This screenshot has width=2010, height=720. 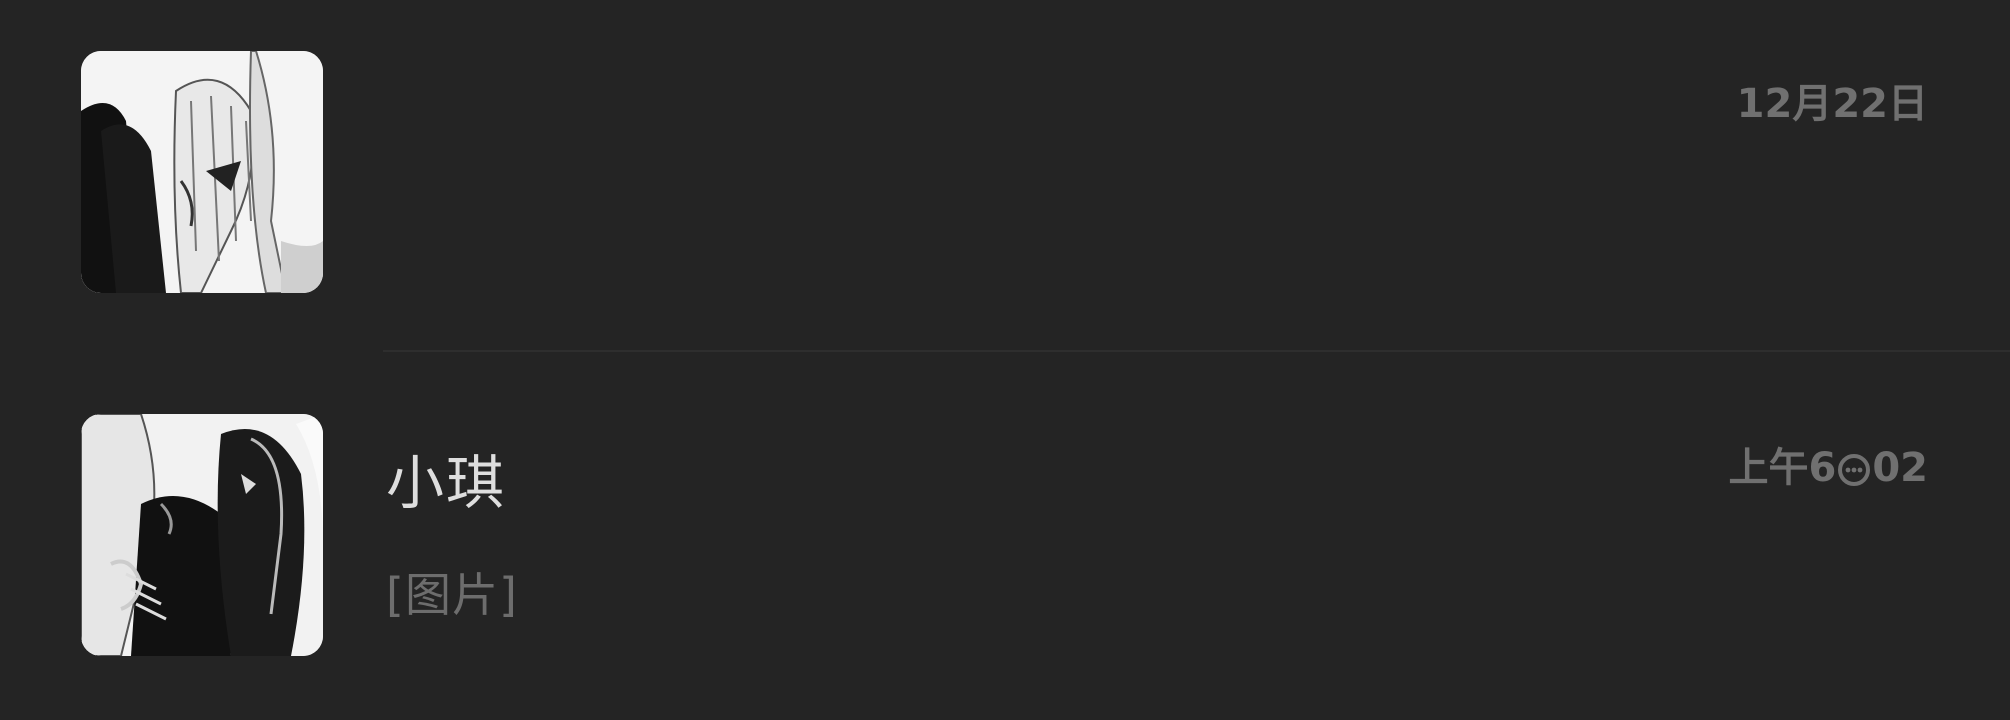 What do you see at coordinates (1782, 468) in the screenshot?
I see `timestamp-prefix: 上午6` at bounding box center [1782, 468].